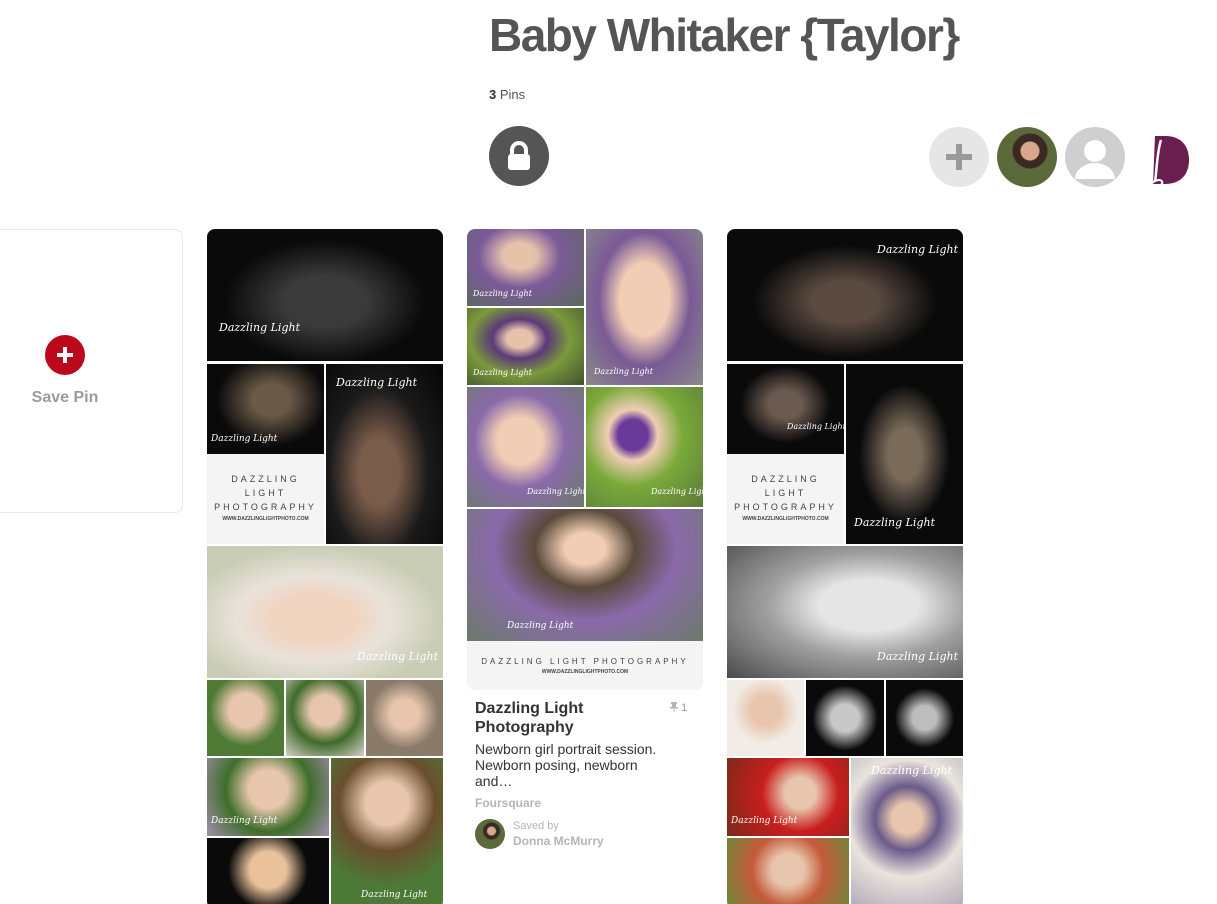  What do you see at coordinates (1095, 159) in the screenshot?
I see `user-icon` at bounding box center [1095, 159].